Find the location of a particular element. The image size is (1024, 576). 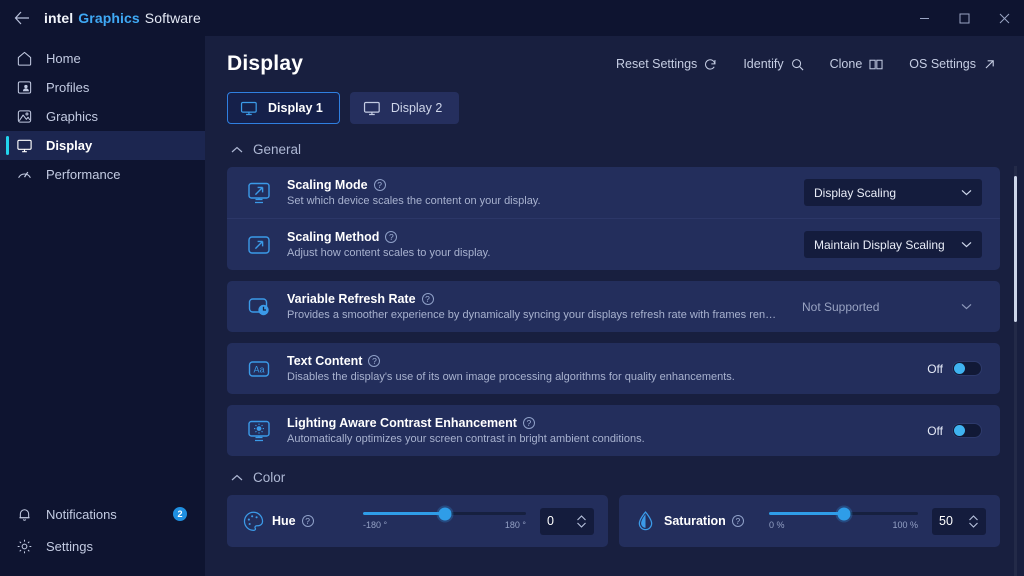

refresh-rate-clock-icon is located at coordinates (259, 307).